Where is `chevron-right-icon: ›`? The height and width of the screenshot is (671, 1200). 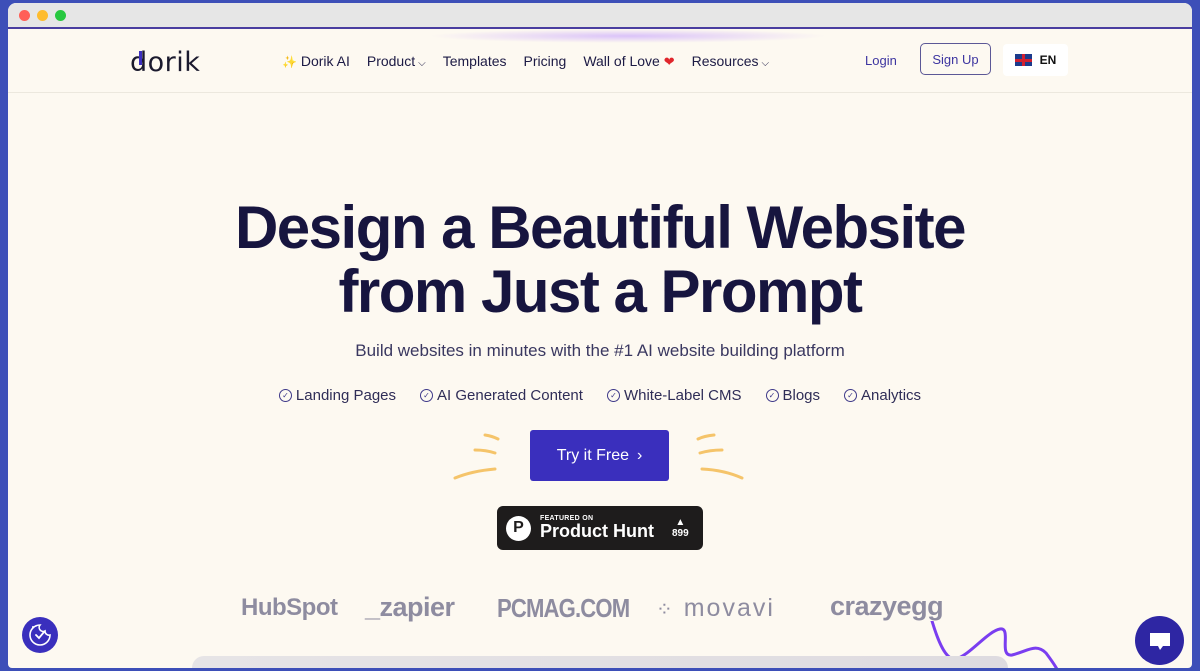
chevron-right-icon: › is located at coordinates (639, 455).